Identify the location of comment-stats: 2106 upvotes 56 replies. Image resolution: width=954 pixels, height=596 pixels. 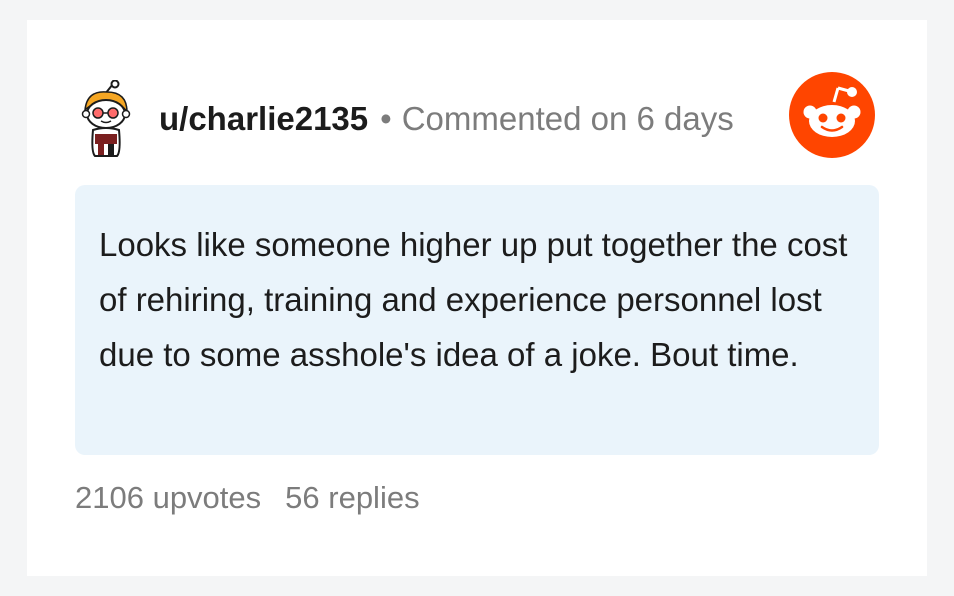
(247, 498).